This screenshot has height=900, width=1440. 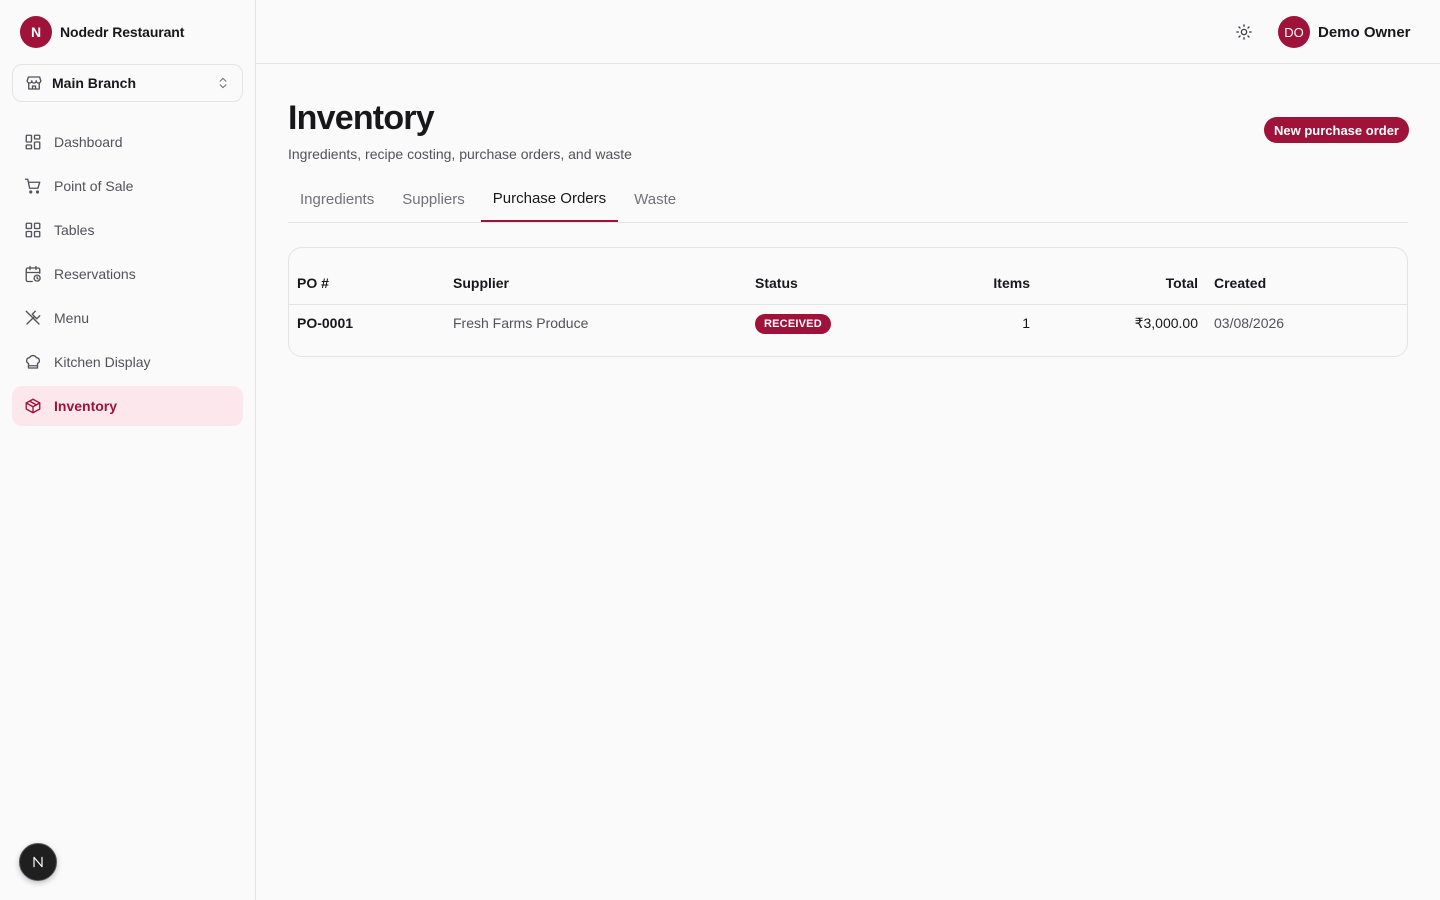 I want to click on column-header-created: Created, so click(x=1240, y=283).